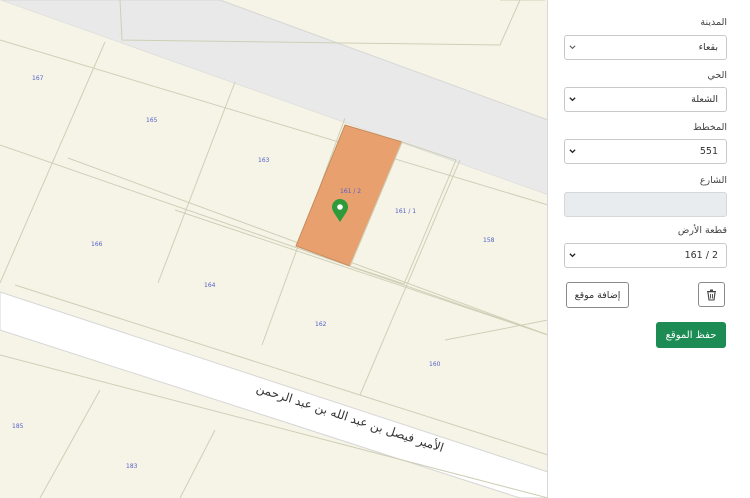 This screenshot has width=750, height=498. What do you see at coordinates (264, 160) in the screenshot?
I see `plot-label: 163` at bounding box center [264, 160].